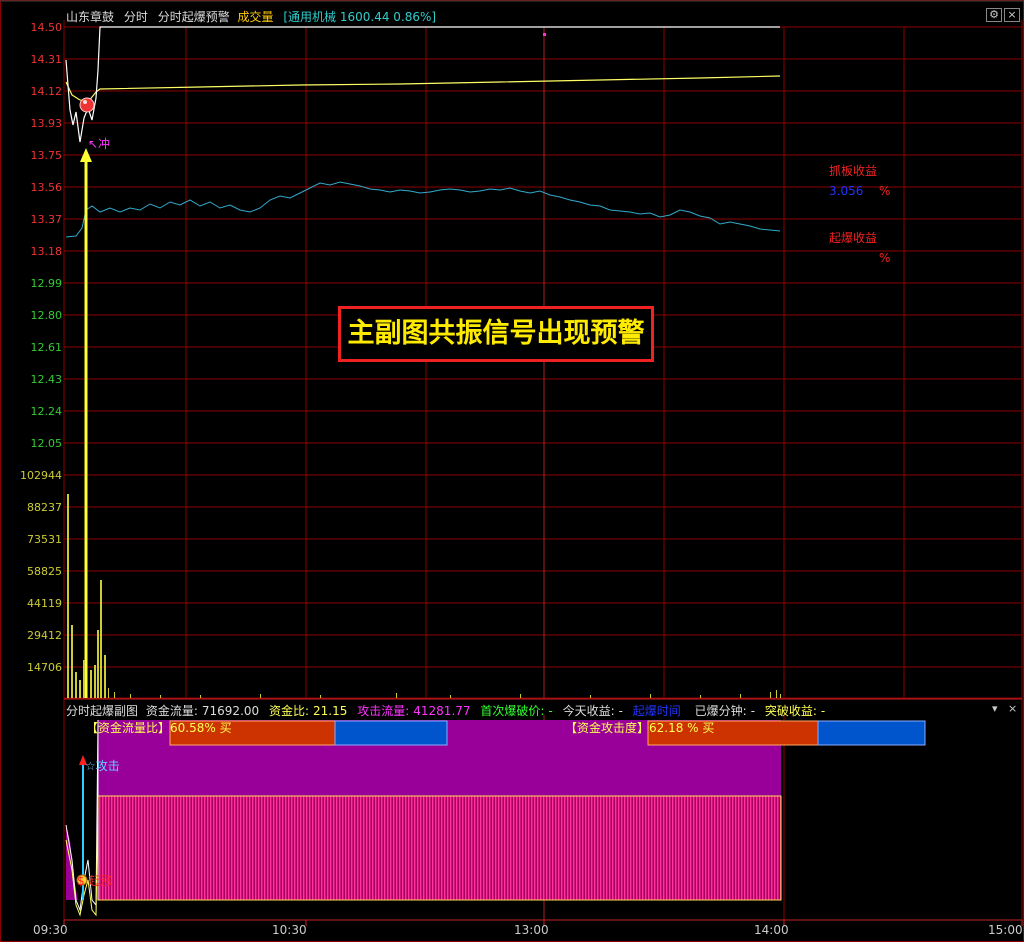 The height and width of the screenshot is (942, 1024). Describe the element at coordinates (853, 171) in the screenshot. I see `grab-return-label: 抓板收益` at that location.